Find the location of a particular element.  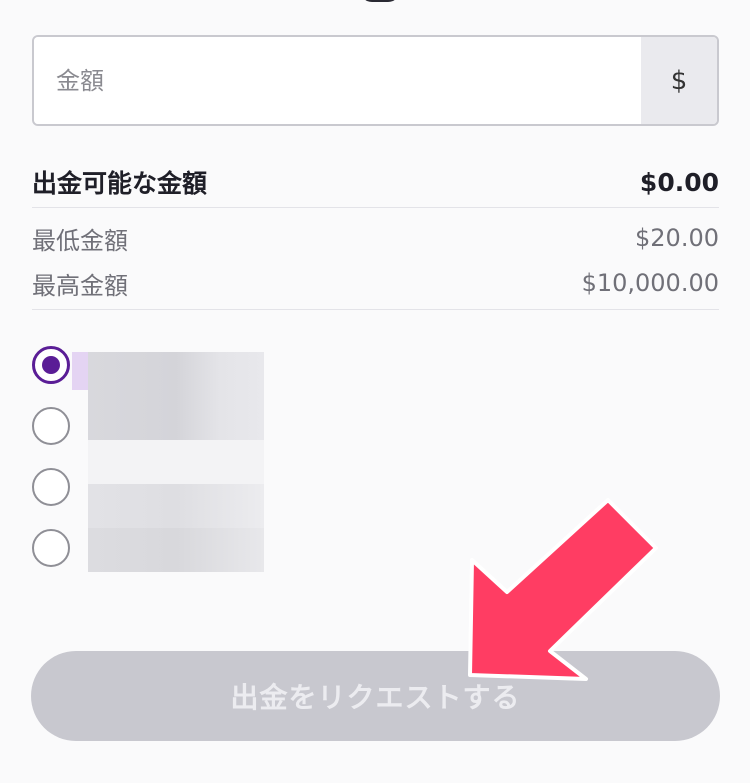

amount-input is located at coordinates (337, 80).